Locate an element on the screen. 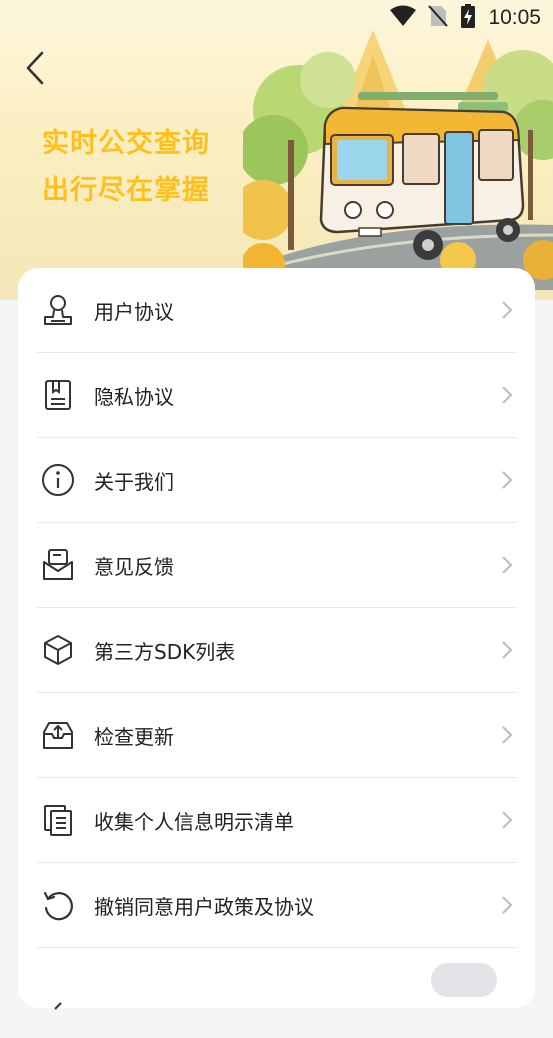 The width and height of the screenshot is (553, 1038). menu-item-label: 撤销同意用户政策及协议 is located at coordinates (204, 906).